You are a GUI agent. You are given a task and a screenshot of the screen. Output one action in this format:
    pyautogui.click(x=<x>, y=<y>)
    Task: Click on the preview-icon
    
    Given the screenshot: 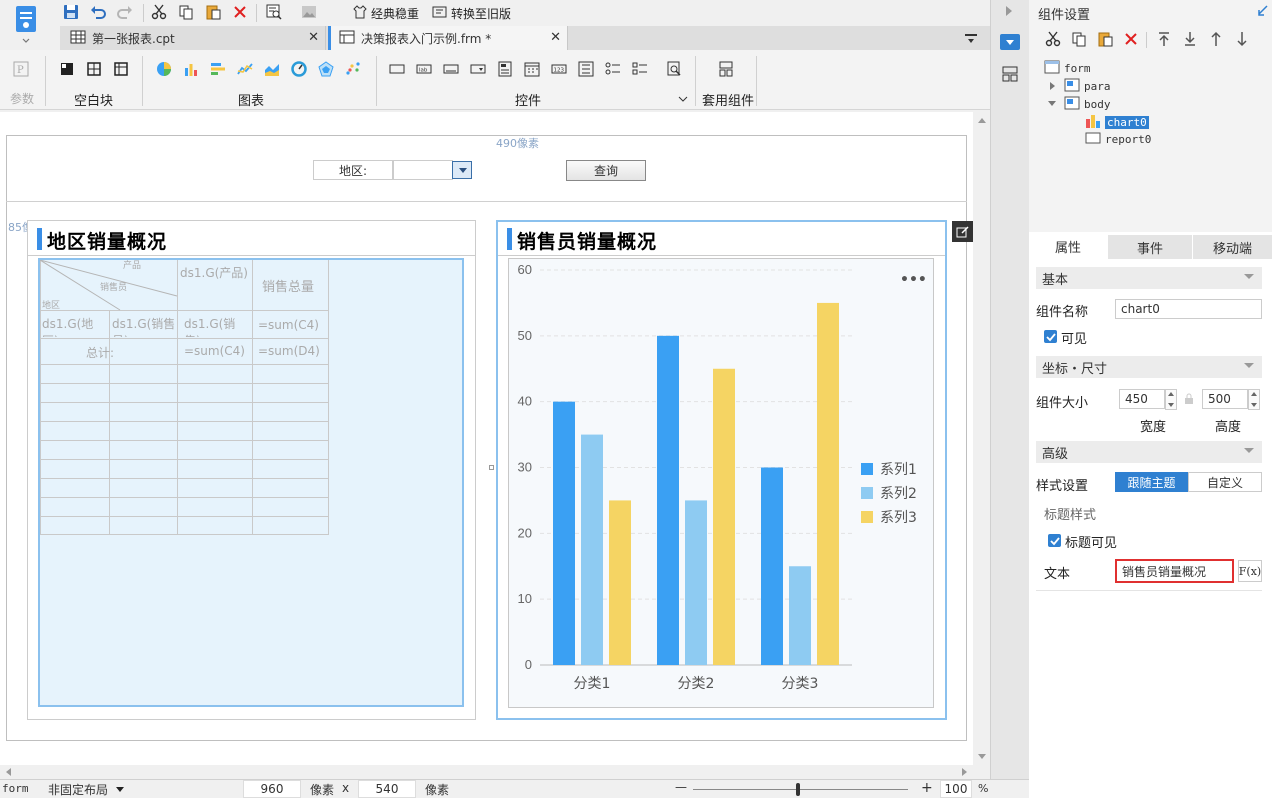 What is the action you would take?
    pyautogui.click(x=274, y=12)
    